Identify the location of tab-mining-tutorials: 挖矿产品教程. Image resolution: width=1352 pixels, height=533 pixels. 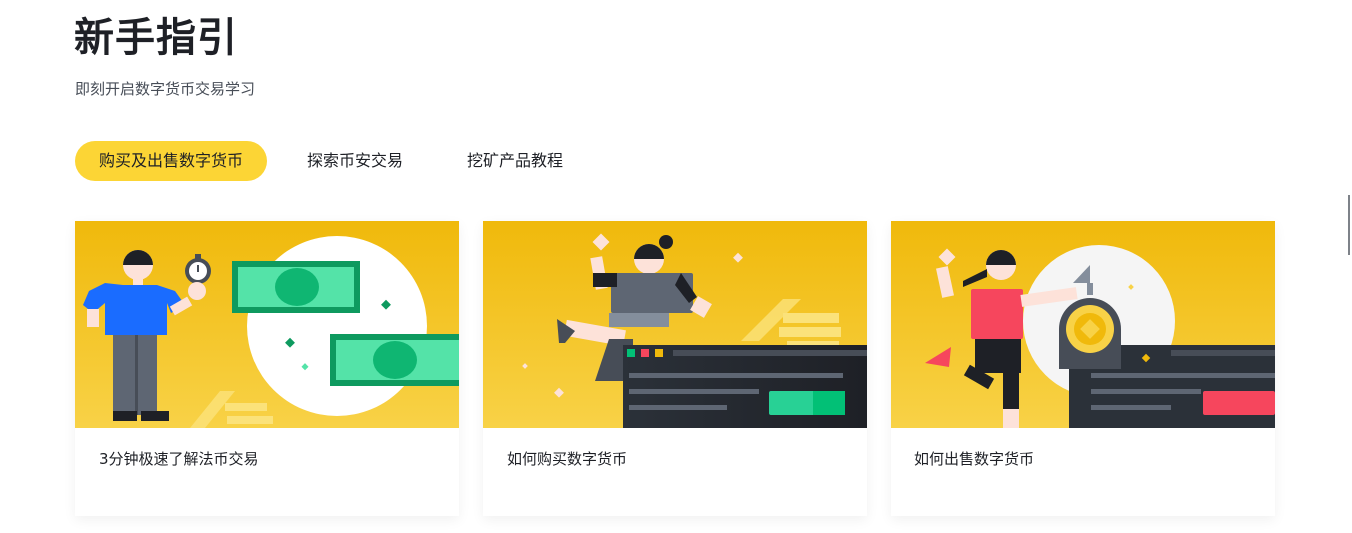
(515, 161).